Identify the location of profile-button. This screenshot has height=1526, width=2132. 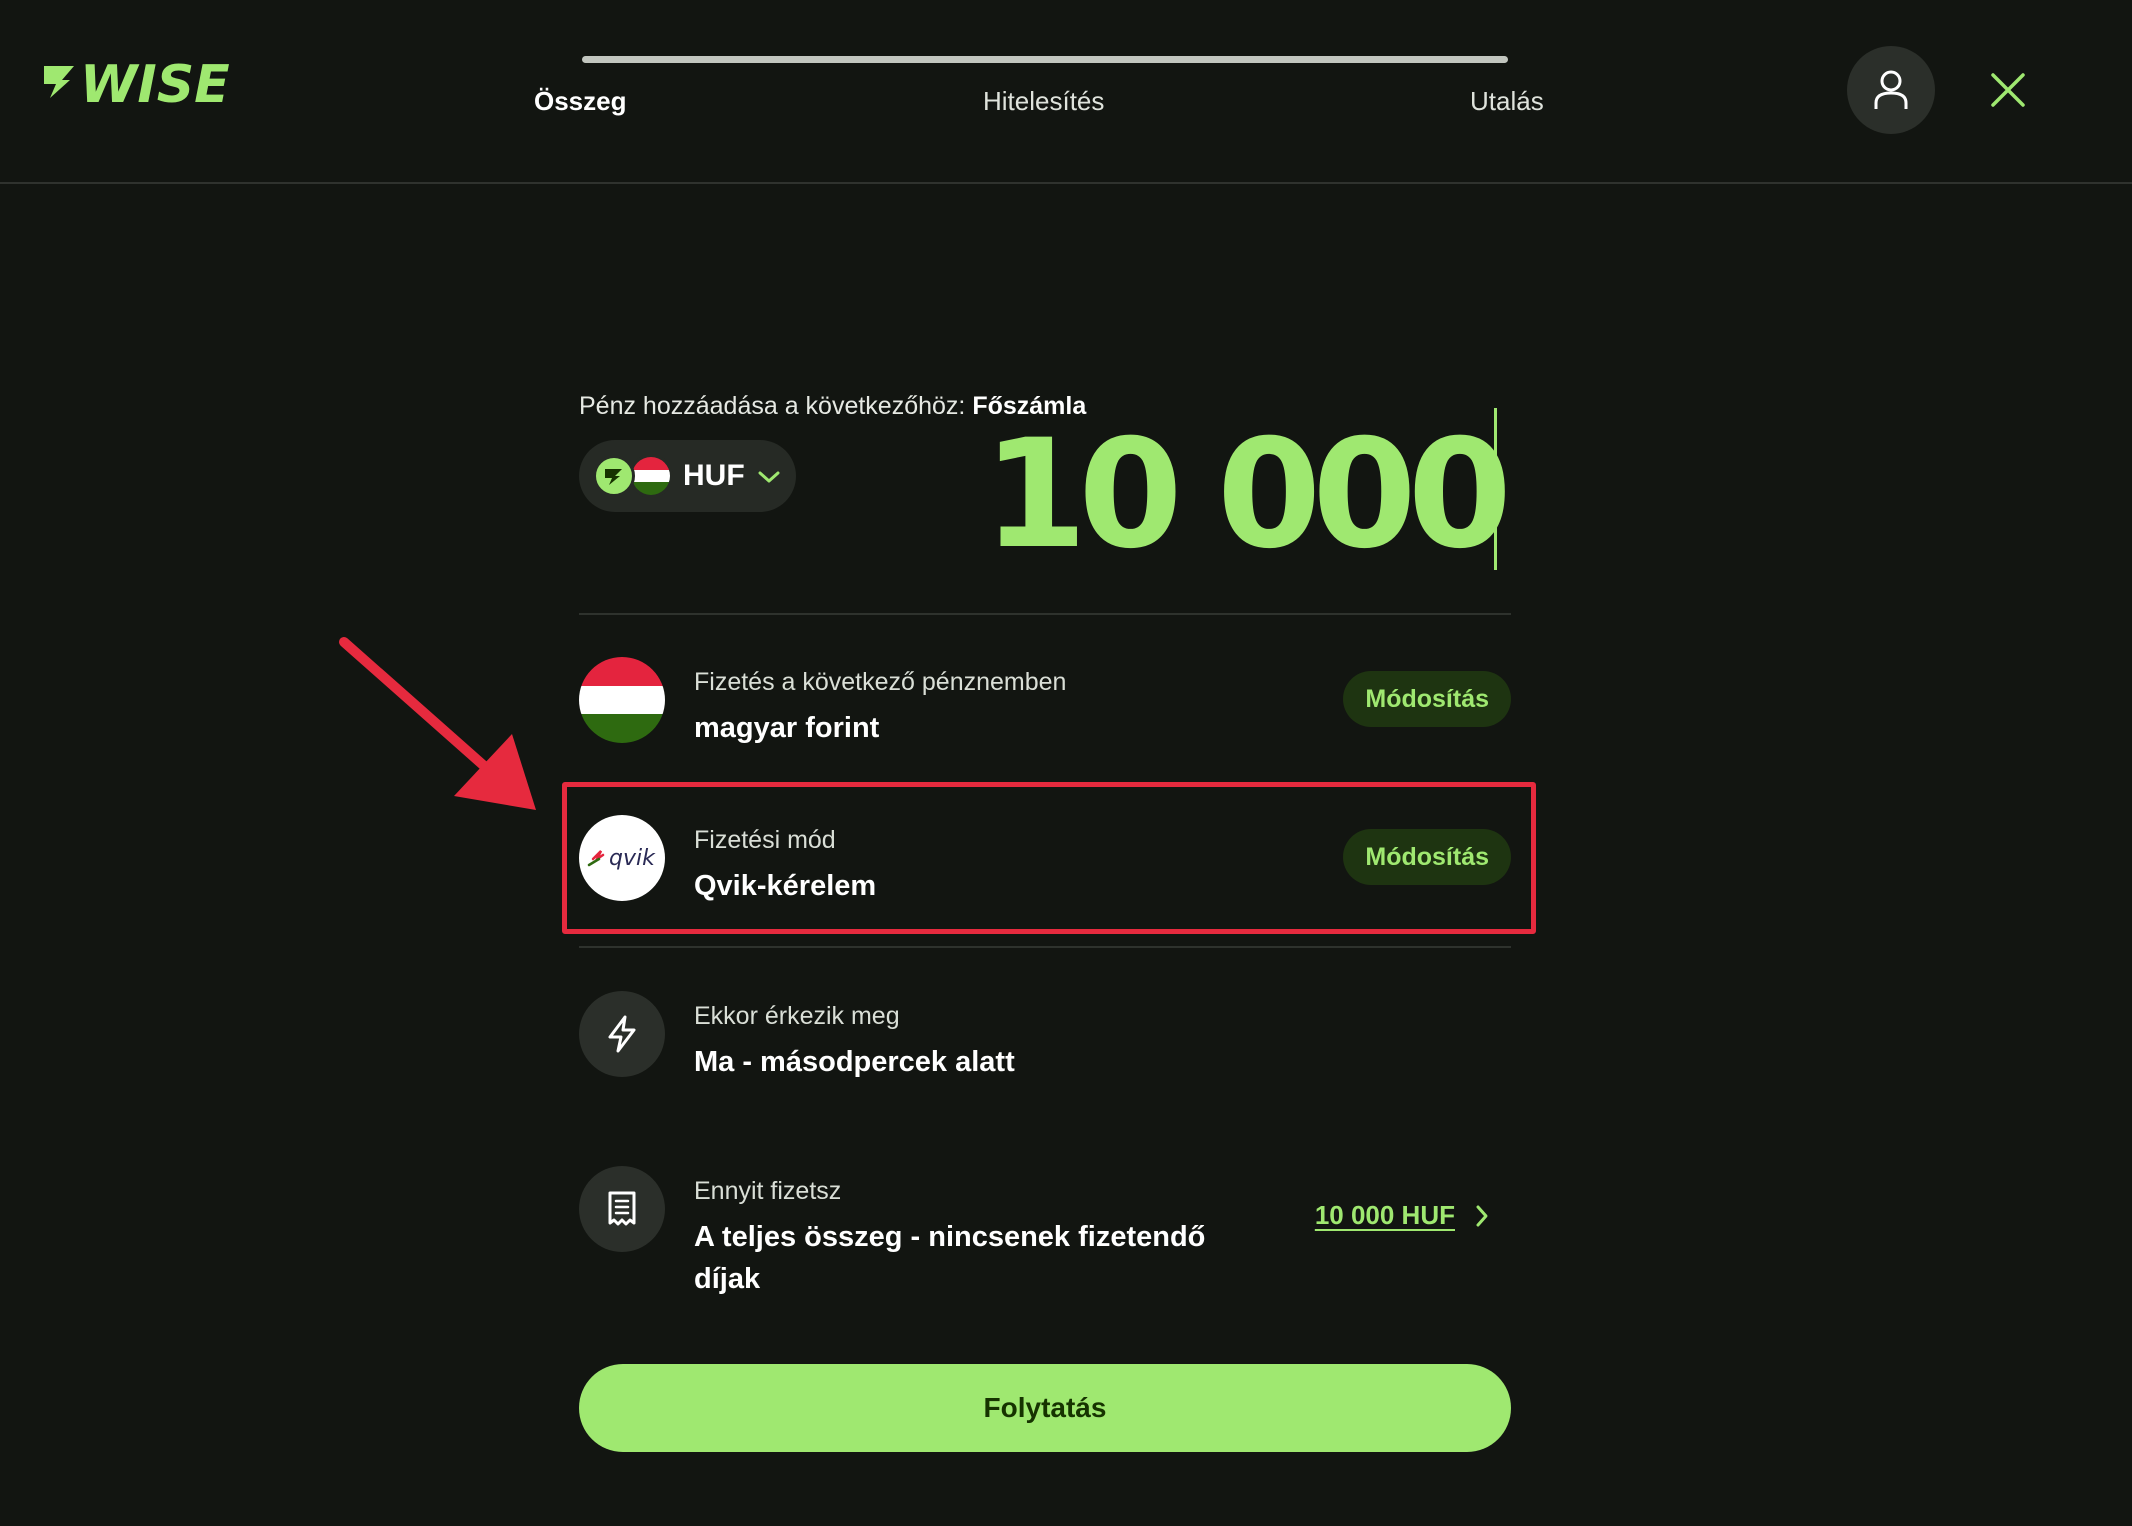
(1891, 90).